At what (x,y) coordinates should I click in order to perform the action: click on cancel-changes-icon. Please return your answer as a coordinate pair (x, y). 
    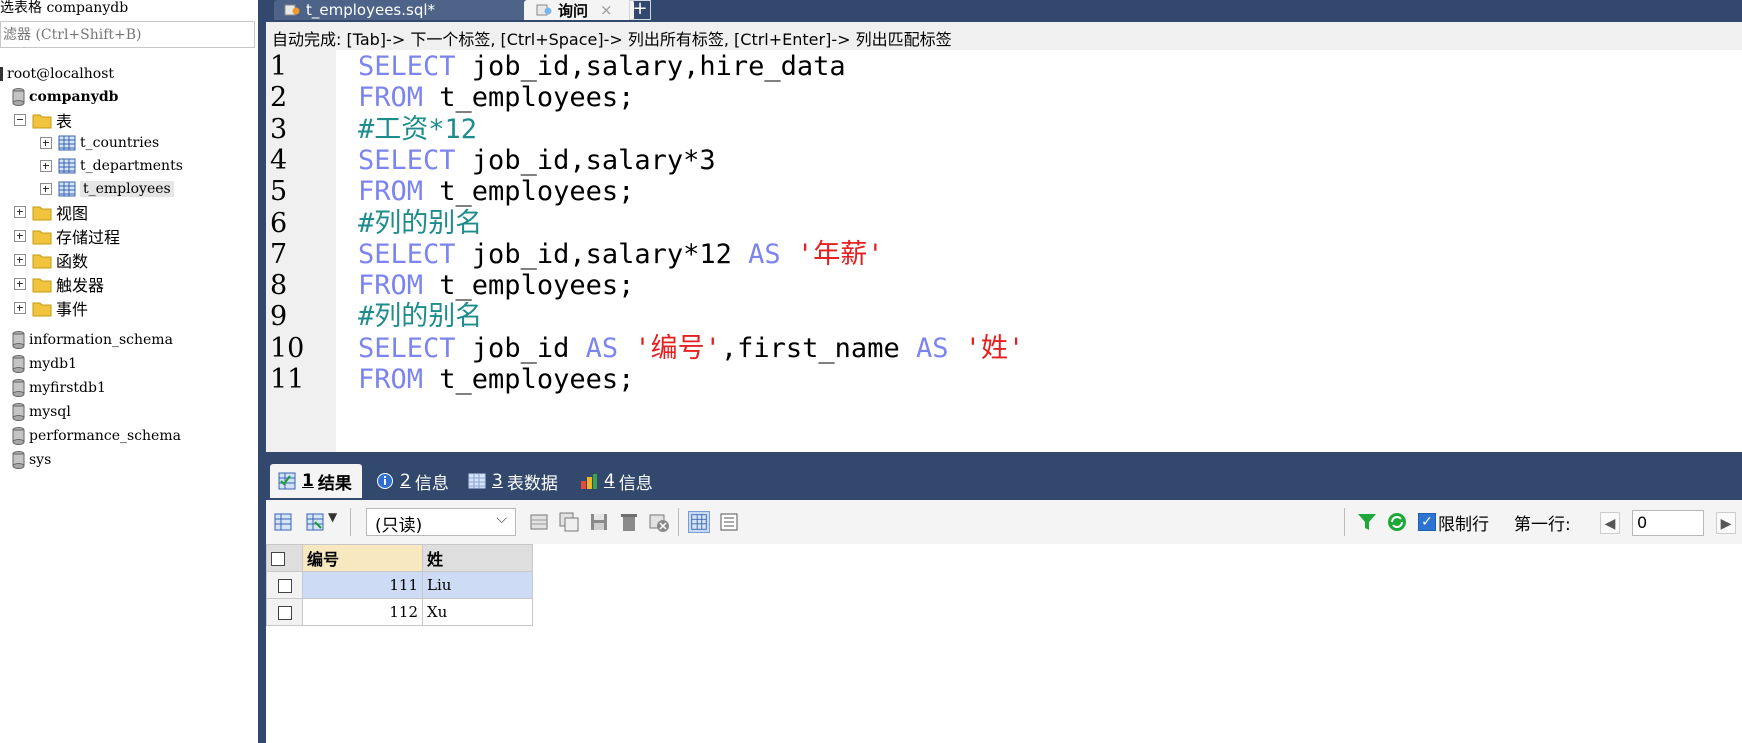
    Looking at the image, I should click on (659, 522).